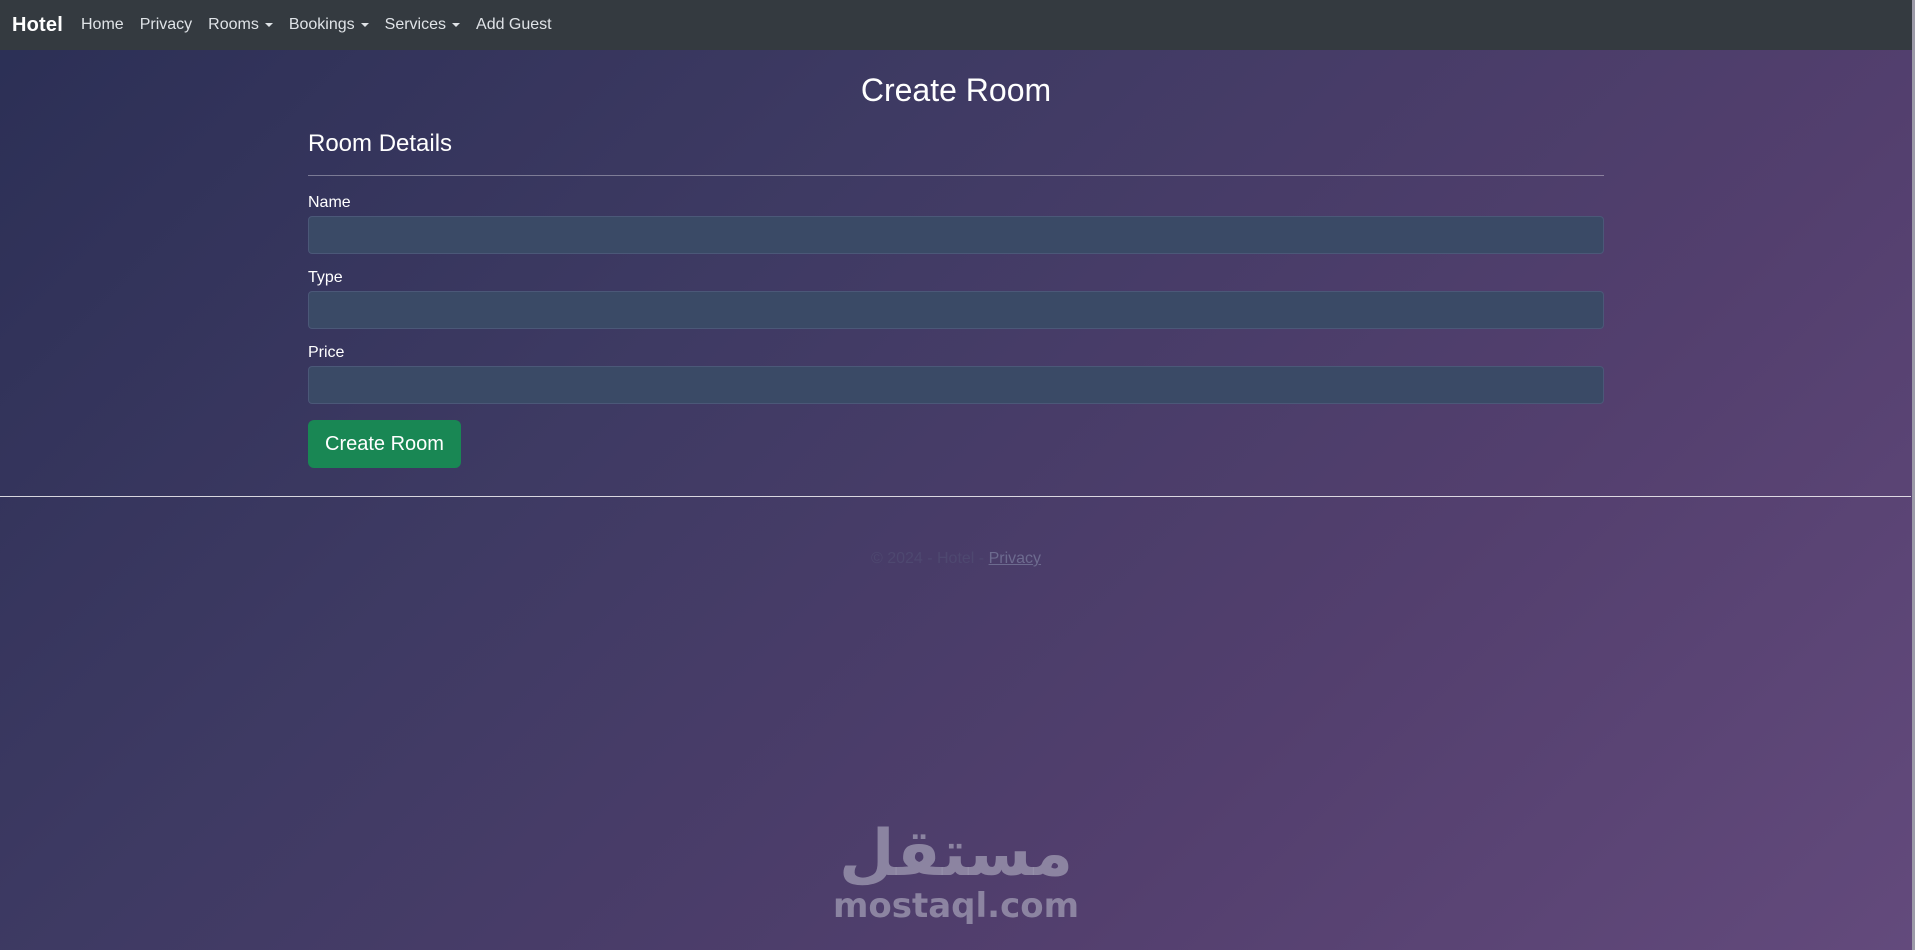  I want to click on name-form-group: Name, so click(956, 224).